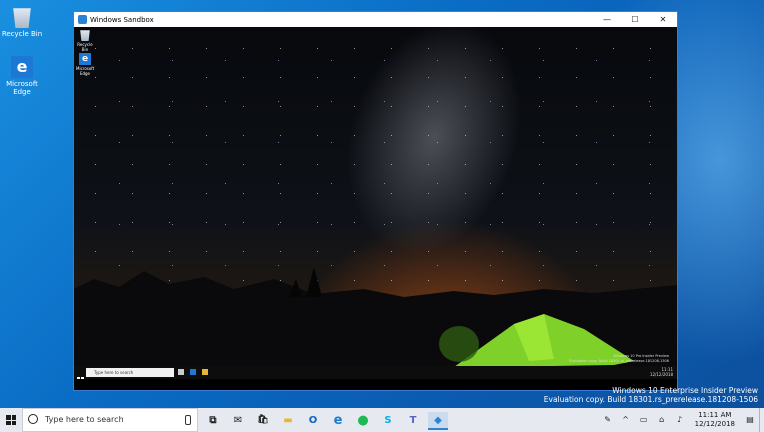 The height and width of the screenshot is (432, 764). I want to click on task-view-glyph: ⧉, so click(213, 420).